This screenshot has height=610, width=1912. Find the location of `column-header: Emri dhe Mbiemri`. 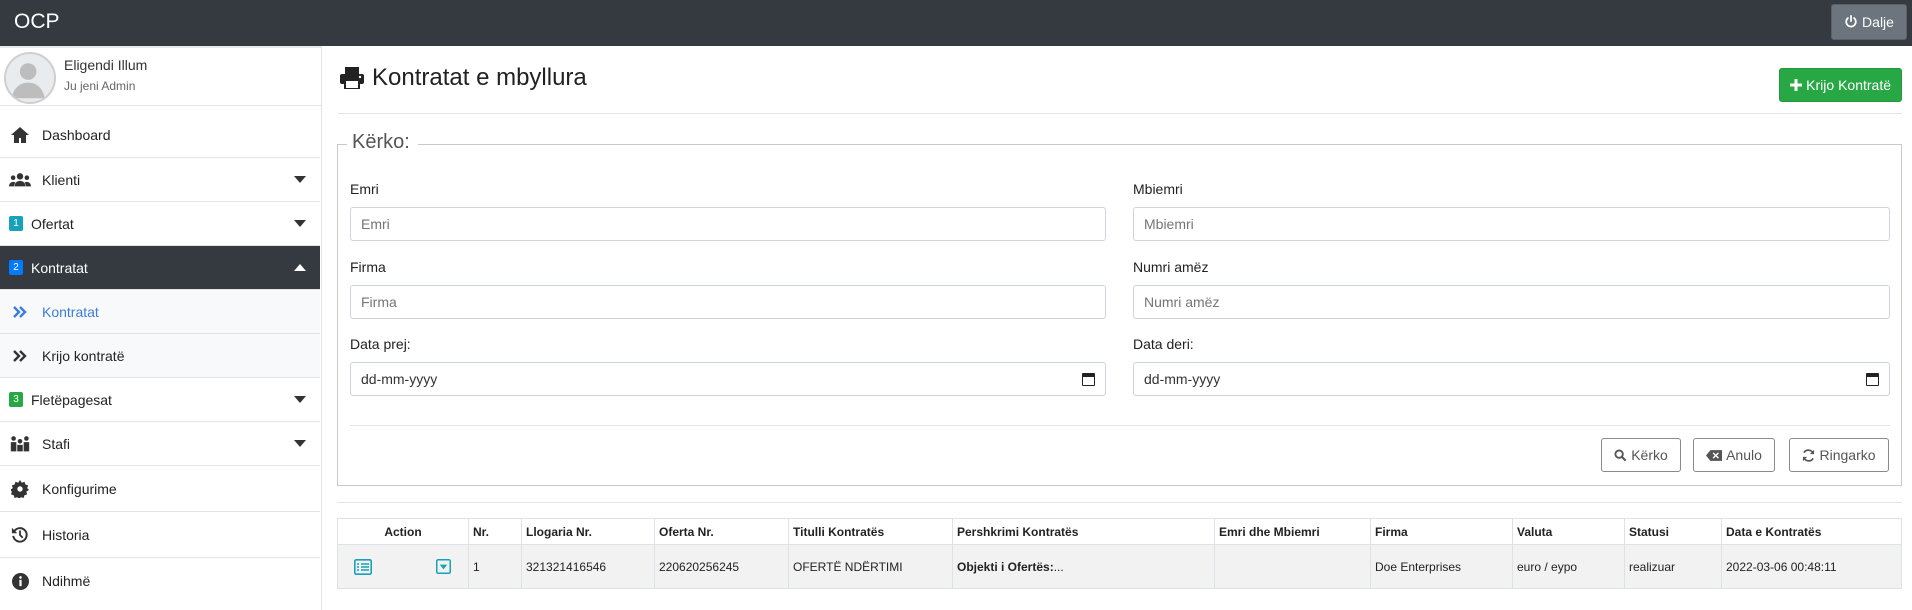

column-header: Emri dhe Mbiemri is located at coordinates (1292, 531).